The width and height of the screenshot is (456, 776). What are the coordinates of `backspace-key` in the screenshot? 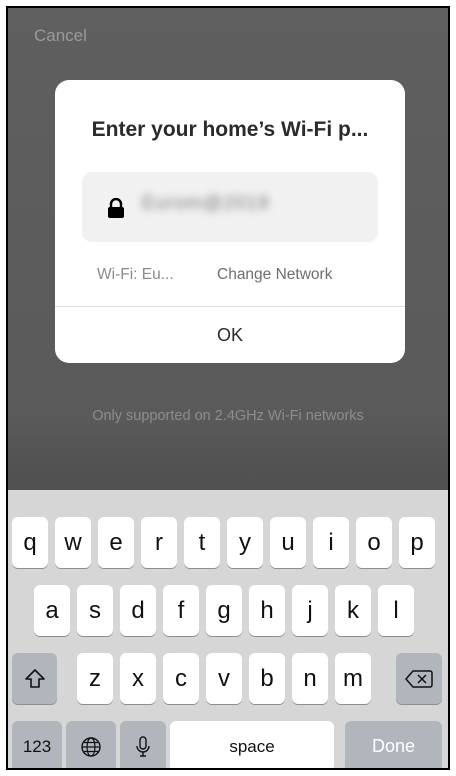 It's located at (419, 678).